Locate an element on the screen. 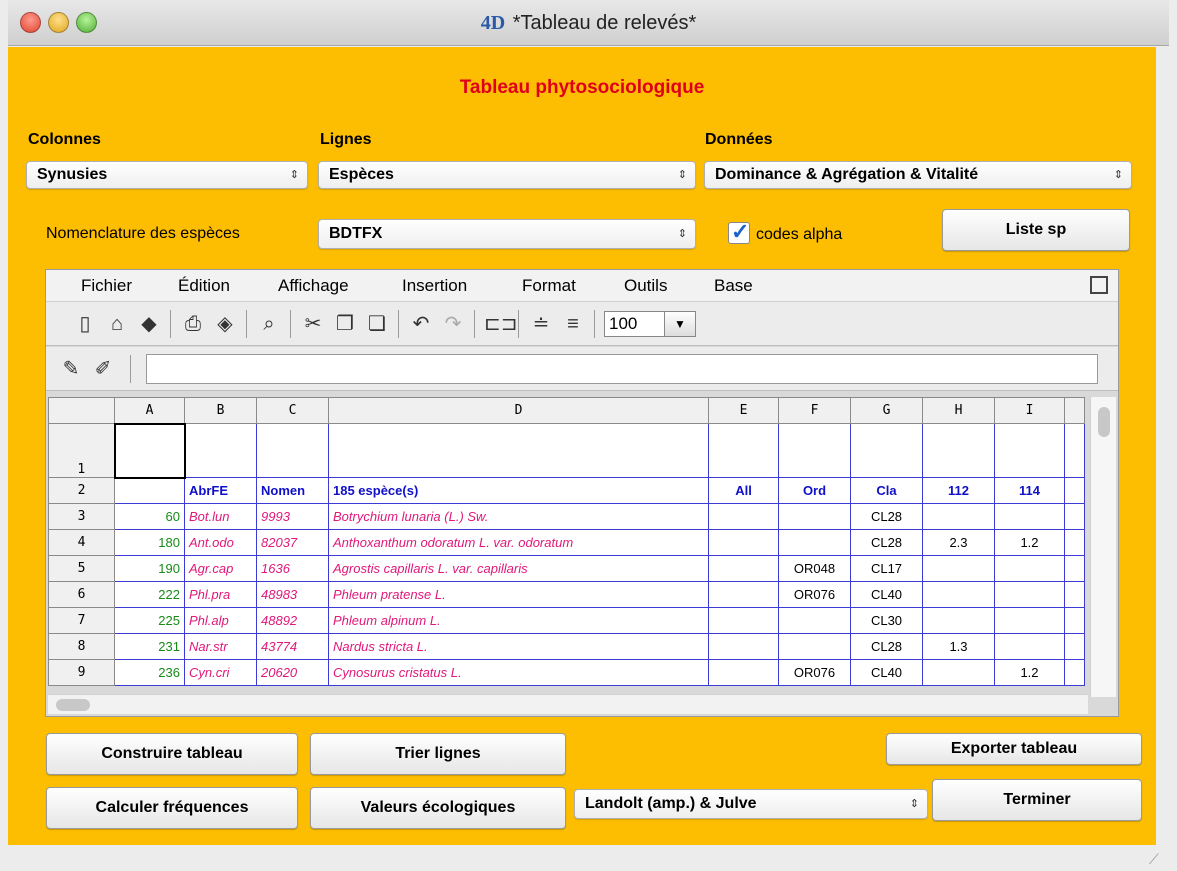 Image resolution: width=1177 pixels, height=871 pixels. cell: Phleum pratense L. is located at coordinates (518, 594).